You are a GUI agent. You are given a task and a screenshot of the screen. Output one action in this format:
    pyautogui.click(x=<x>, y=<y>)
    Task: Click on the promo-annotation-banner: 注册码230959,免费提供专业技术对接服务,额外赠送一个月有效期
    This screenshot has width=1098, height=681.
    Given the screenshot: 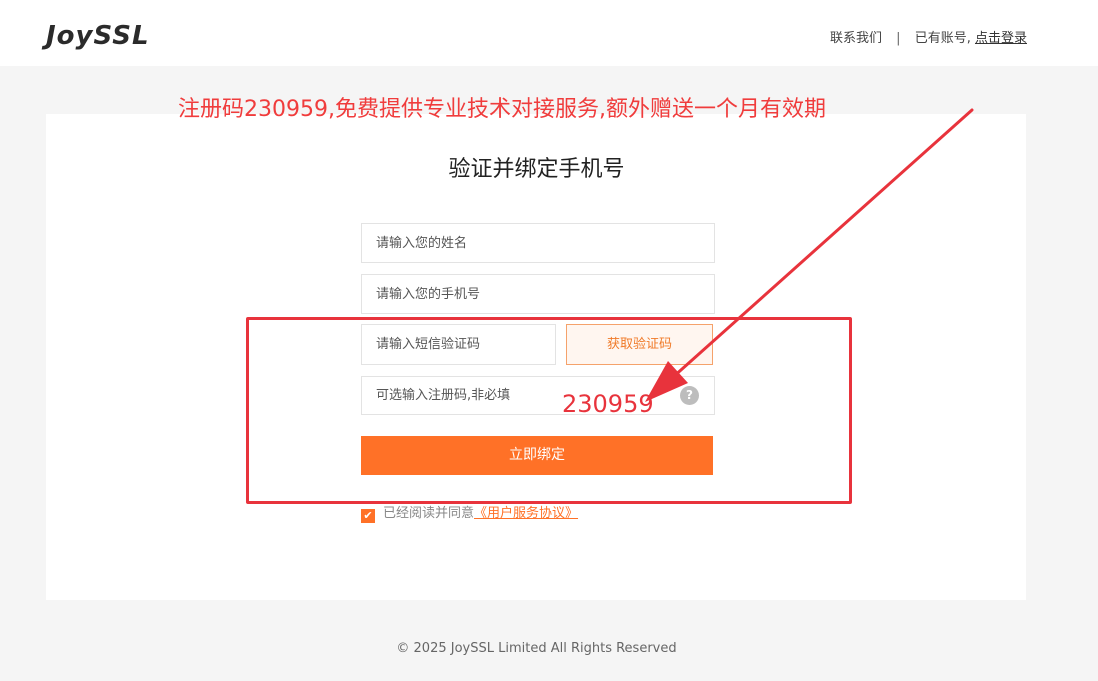 What is the action you would take?
    pyautogui.click(x=502, y=109)
    